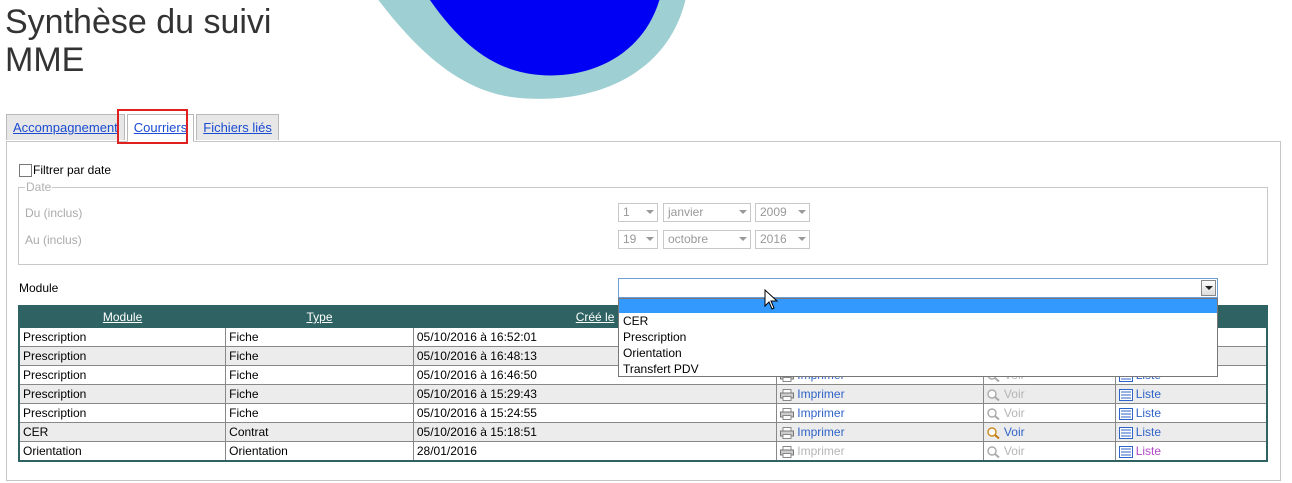  I want to click on dropdown-option-transfert-pdv: Transfert PDV, so click(918, 369).